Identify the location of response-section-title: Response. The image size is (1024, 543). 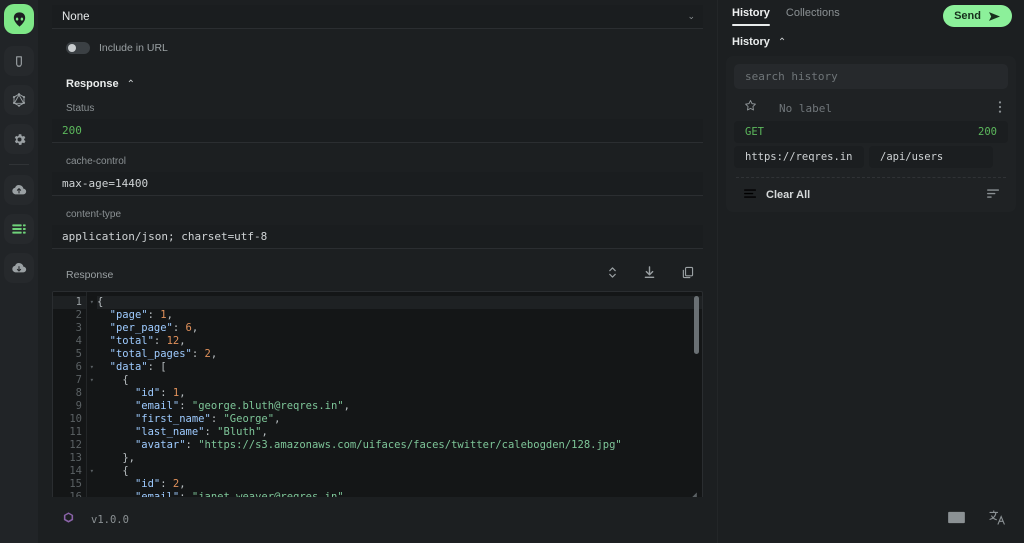
(92, 84).